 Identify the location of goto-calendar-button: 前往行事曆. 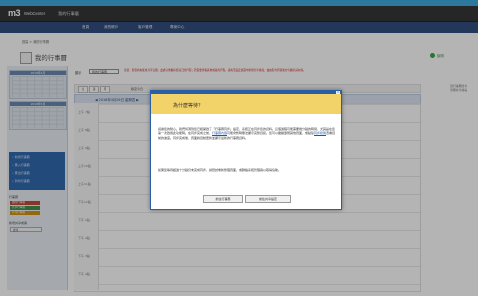
(223, 199).